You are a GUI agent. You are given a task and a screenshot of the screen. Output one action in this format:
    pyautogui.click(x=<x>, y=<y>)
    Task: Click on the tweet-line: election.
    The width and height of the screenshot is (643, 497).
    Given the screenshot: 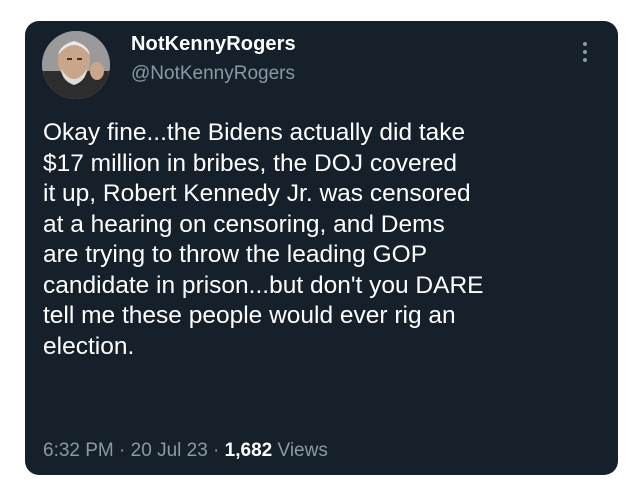 What is the action you would take?
    pyautogui.click(x=89, y=346)
    